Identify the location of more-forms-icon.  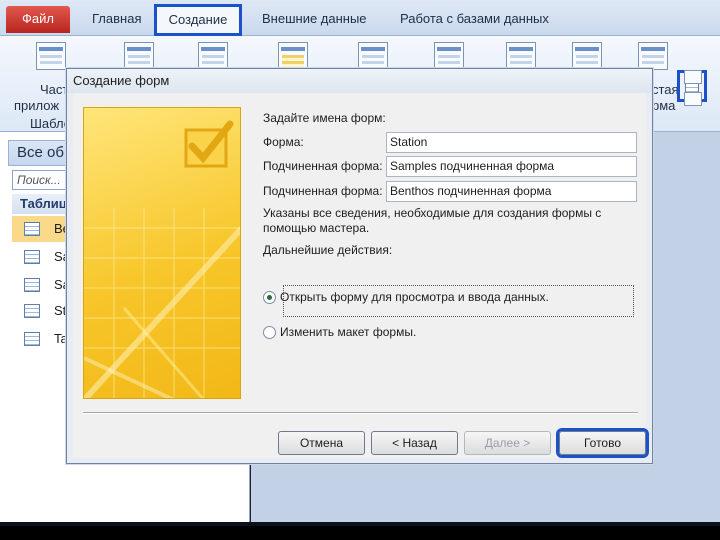
(693, 99).